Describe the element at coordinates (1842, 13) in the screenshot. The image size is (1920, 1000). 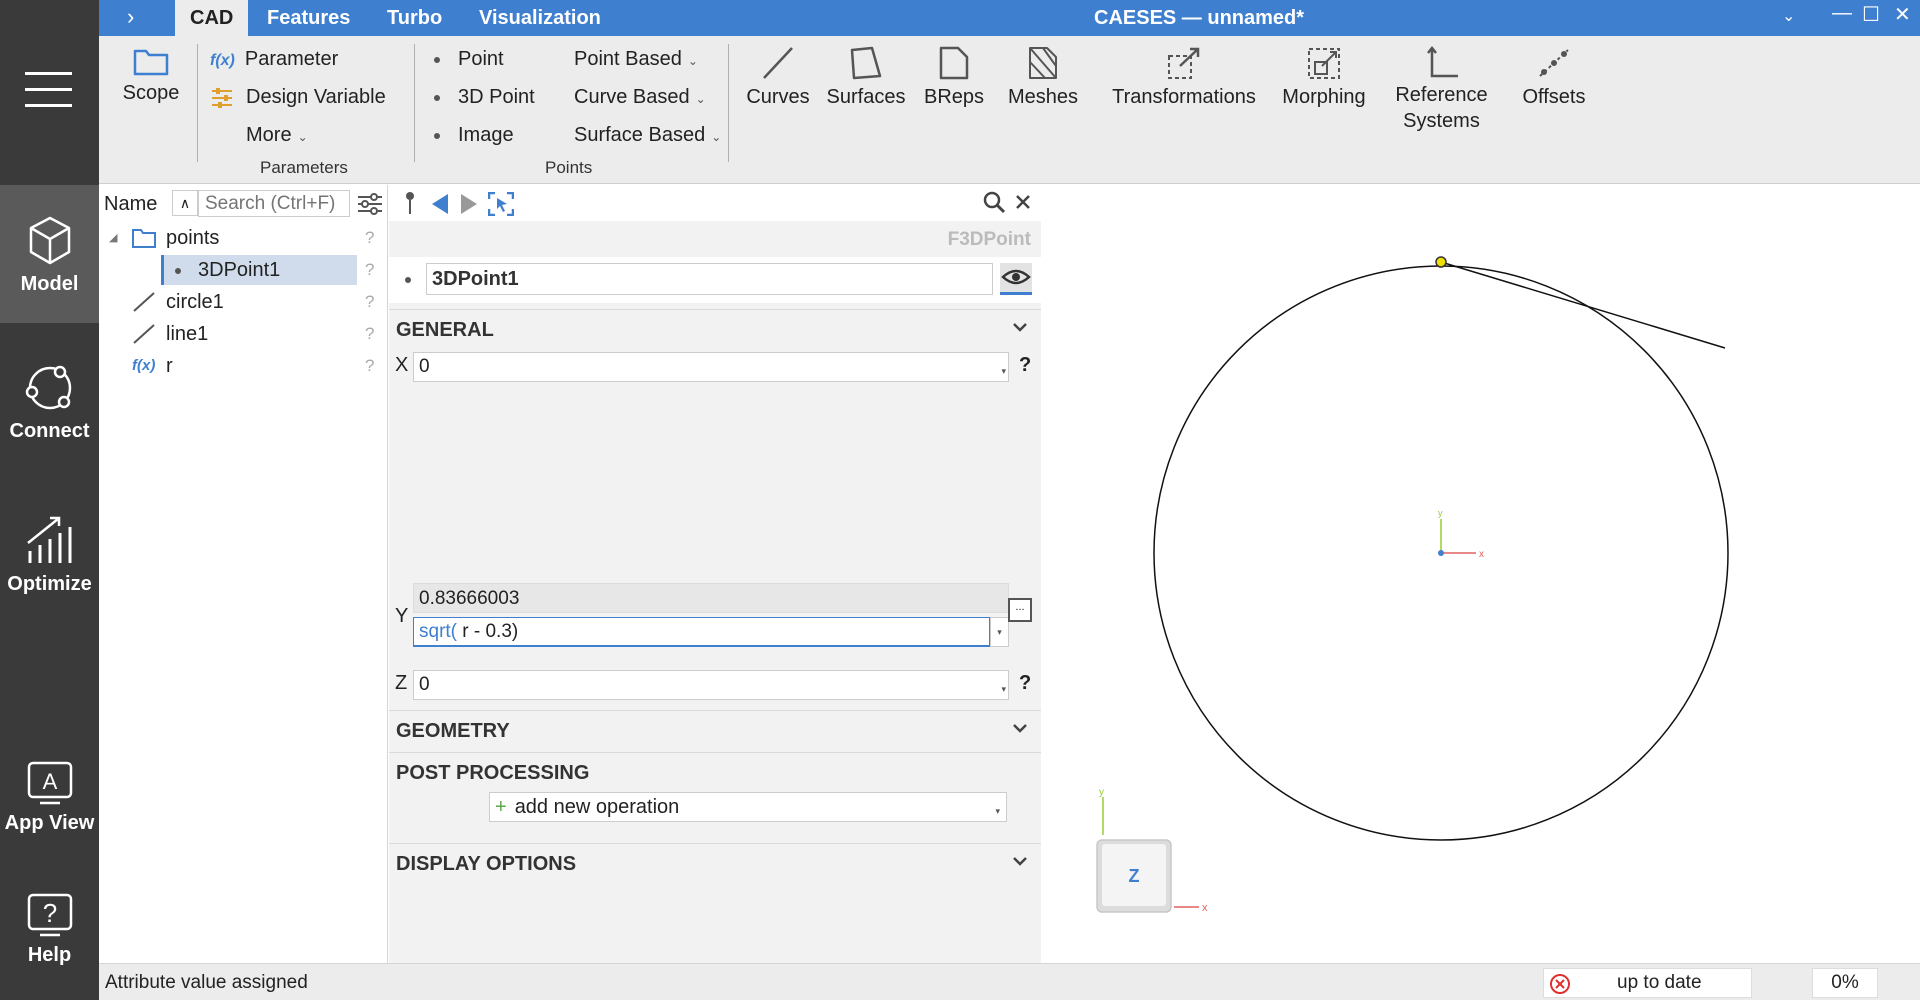
I see `minimize-button: —` at that location.